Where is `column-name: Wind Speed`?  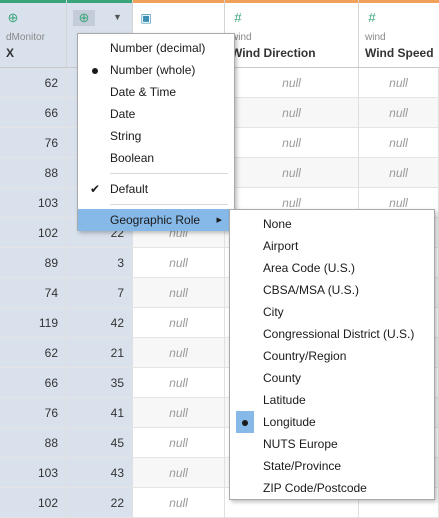
column-name: Wind Speed is located at coordinates (399, 53).